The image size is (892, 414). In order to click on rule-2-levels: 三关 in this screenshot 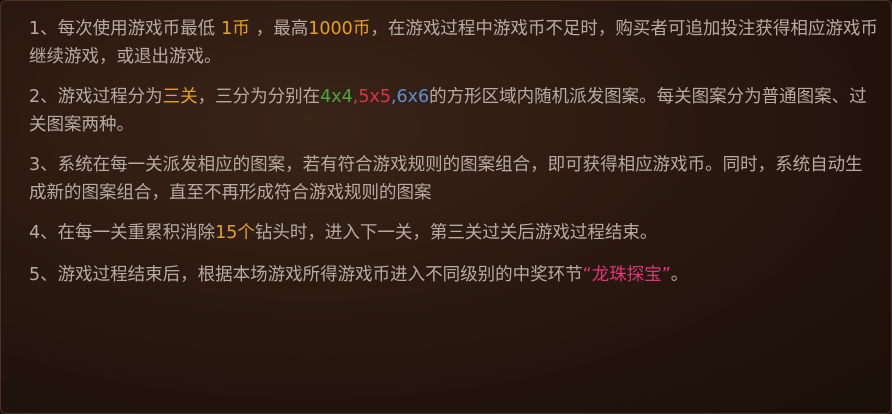, I will do `click(180, 97)`.